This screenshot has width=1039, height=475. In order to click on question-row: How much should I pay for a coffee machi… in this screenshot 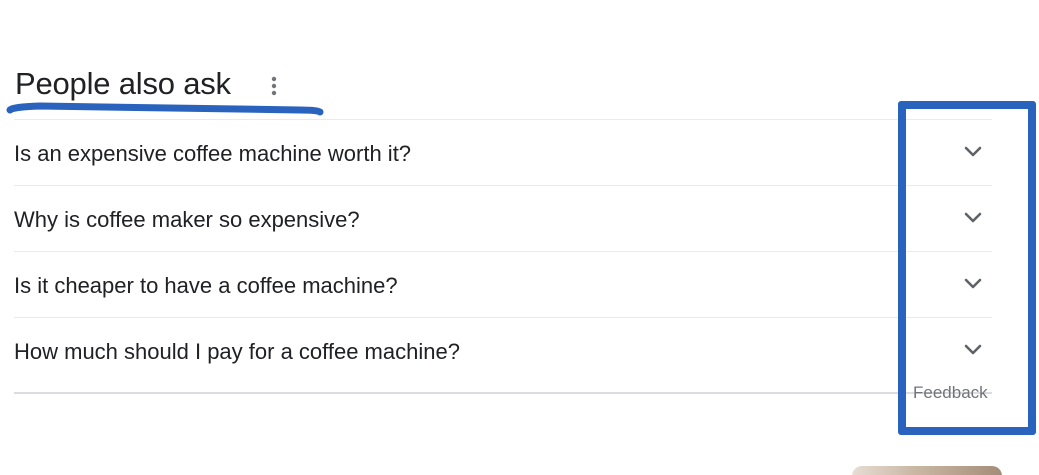, I will do `click(503, 350)`.